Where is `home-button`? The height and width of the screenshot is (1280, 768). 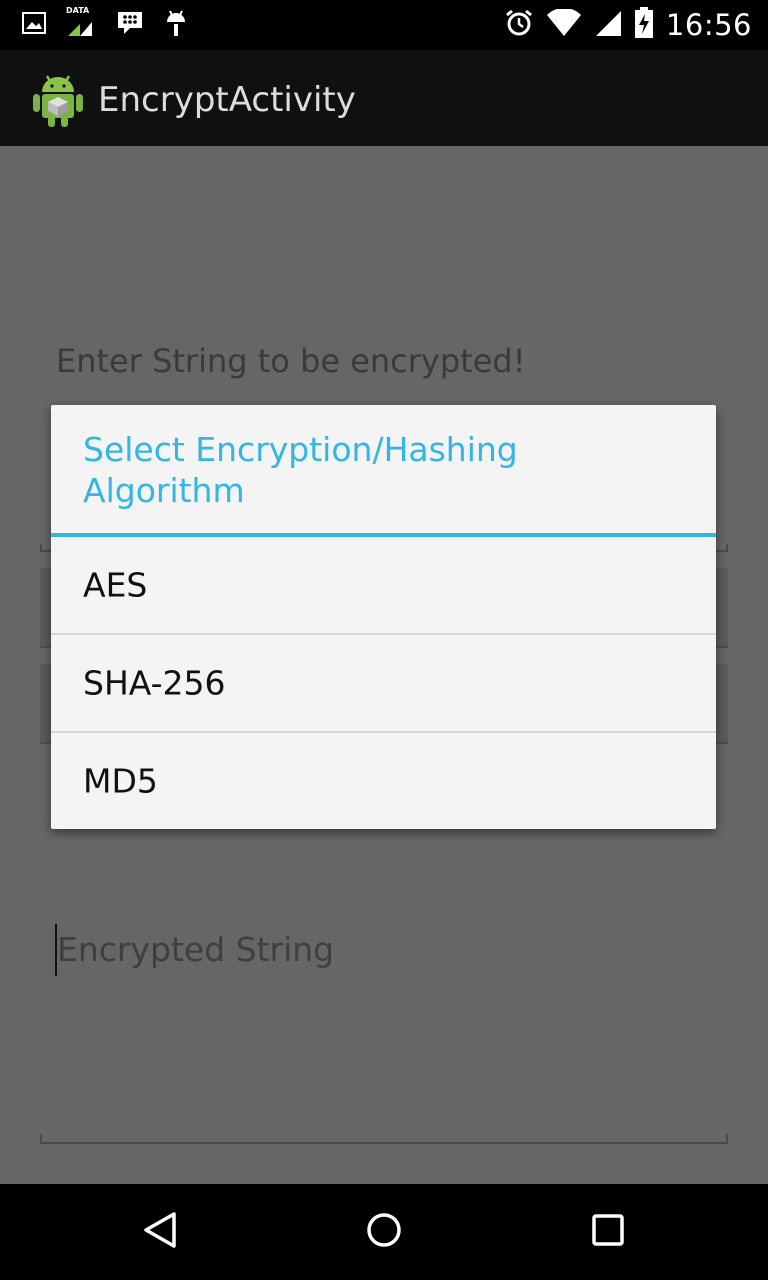 home-button is located at coordinates (384, 1232).